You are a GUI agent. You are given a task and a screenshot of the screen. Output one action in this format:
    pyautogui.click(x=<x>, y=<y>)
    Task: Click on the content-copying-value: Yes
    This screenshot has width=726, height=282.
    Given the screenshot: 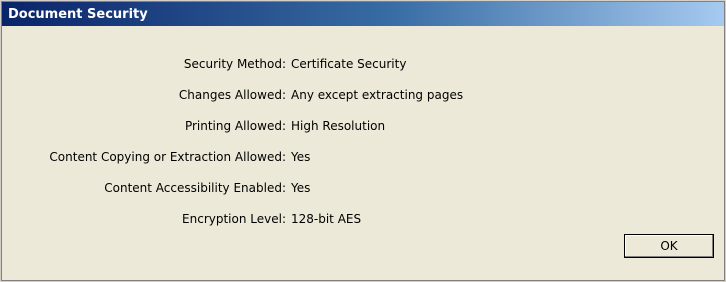 What is the action you would take?
    pyautogui.click(x=301, y=157)
    